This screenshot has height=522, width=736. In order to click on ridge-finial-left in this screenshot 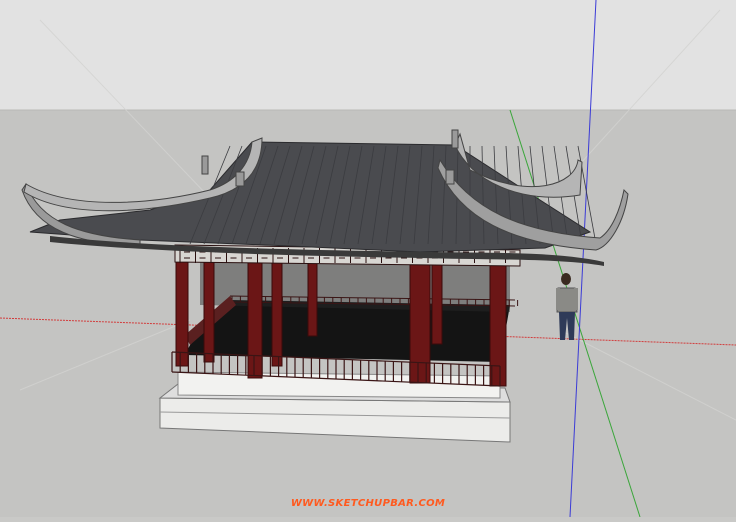, I will do `click(205, 165)`.